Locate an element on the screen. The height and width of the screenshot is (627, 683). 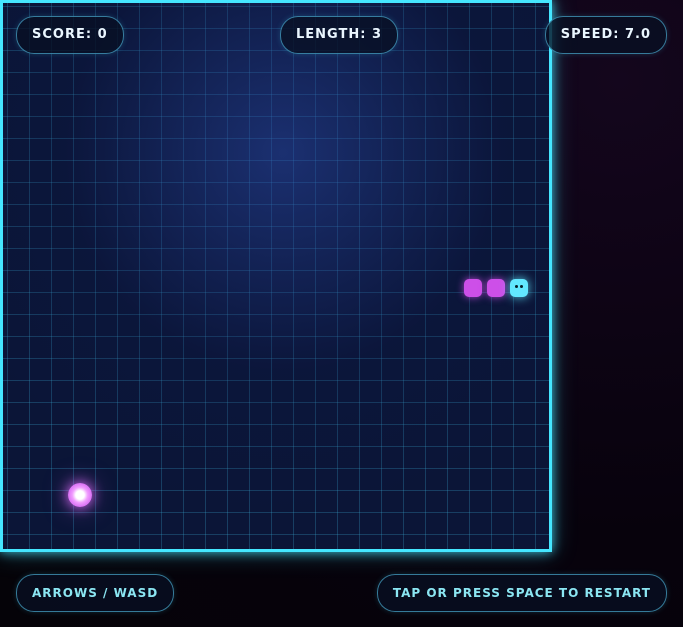
length-display: LENGTH: 3 is located at coordinates (339, 35).